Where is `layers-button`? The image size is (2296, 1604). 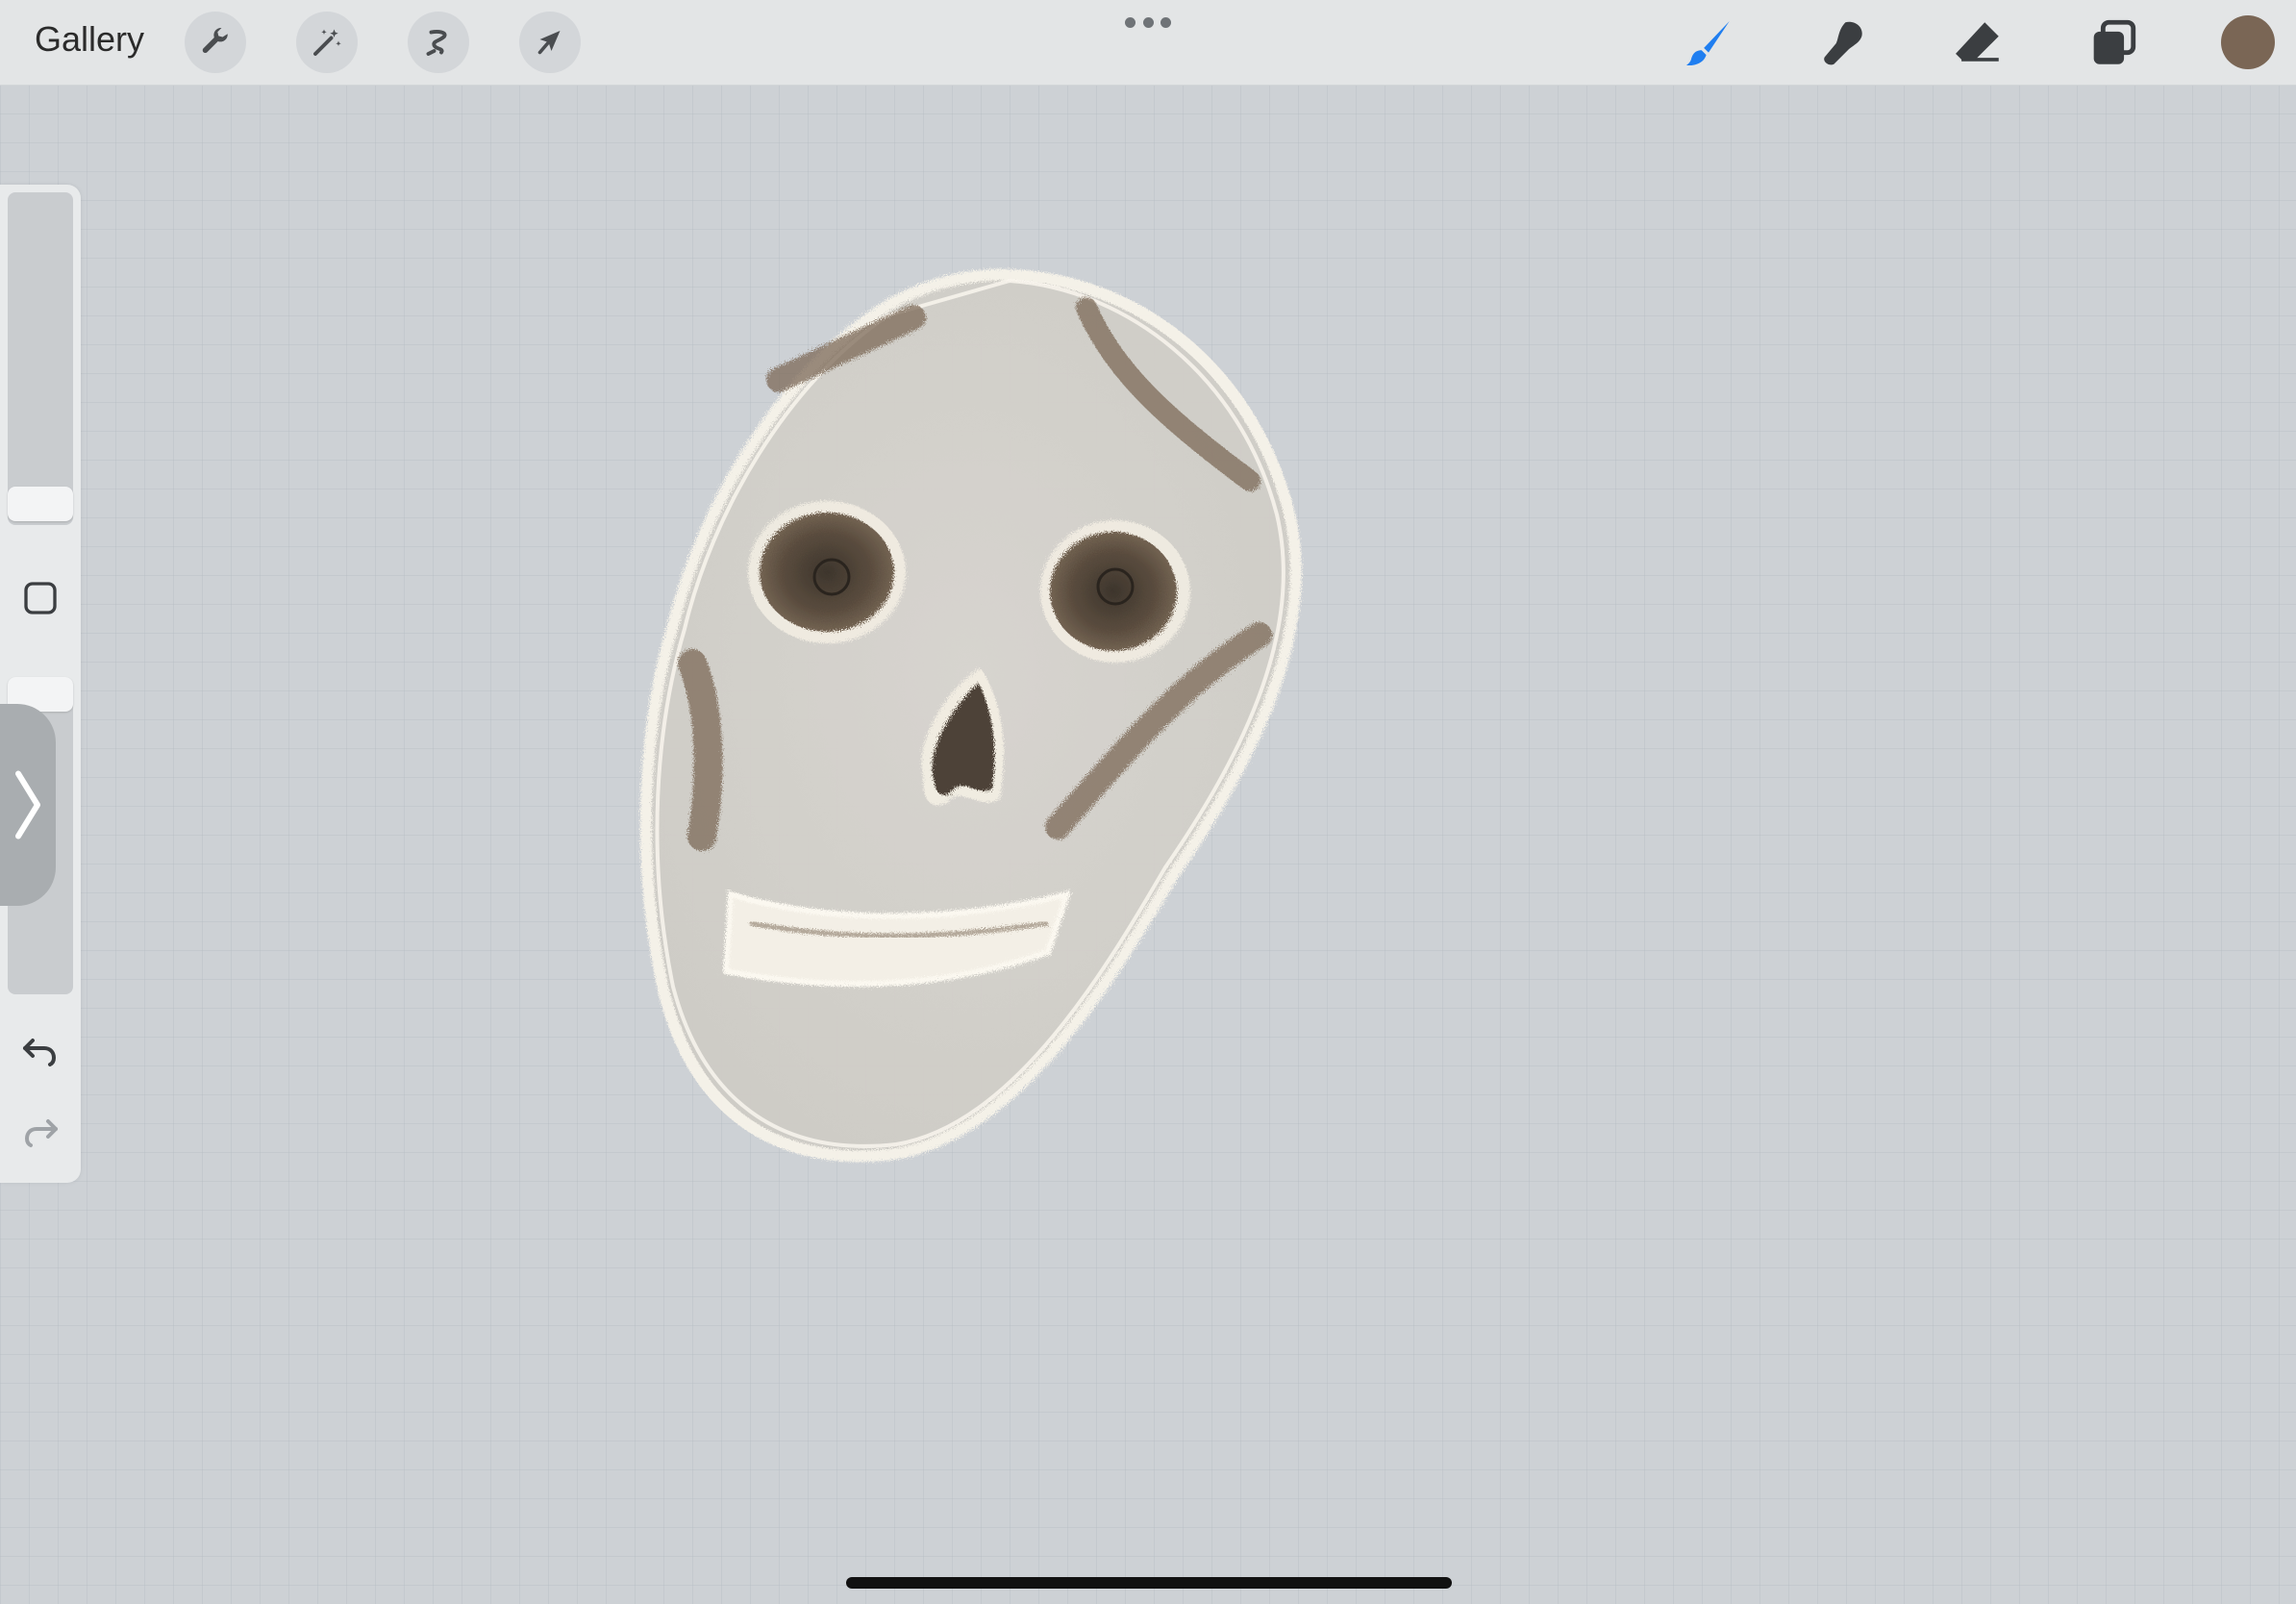 layers-button is located at coordinates (2112, 43).